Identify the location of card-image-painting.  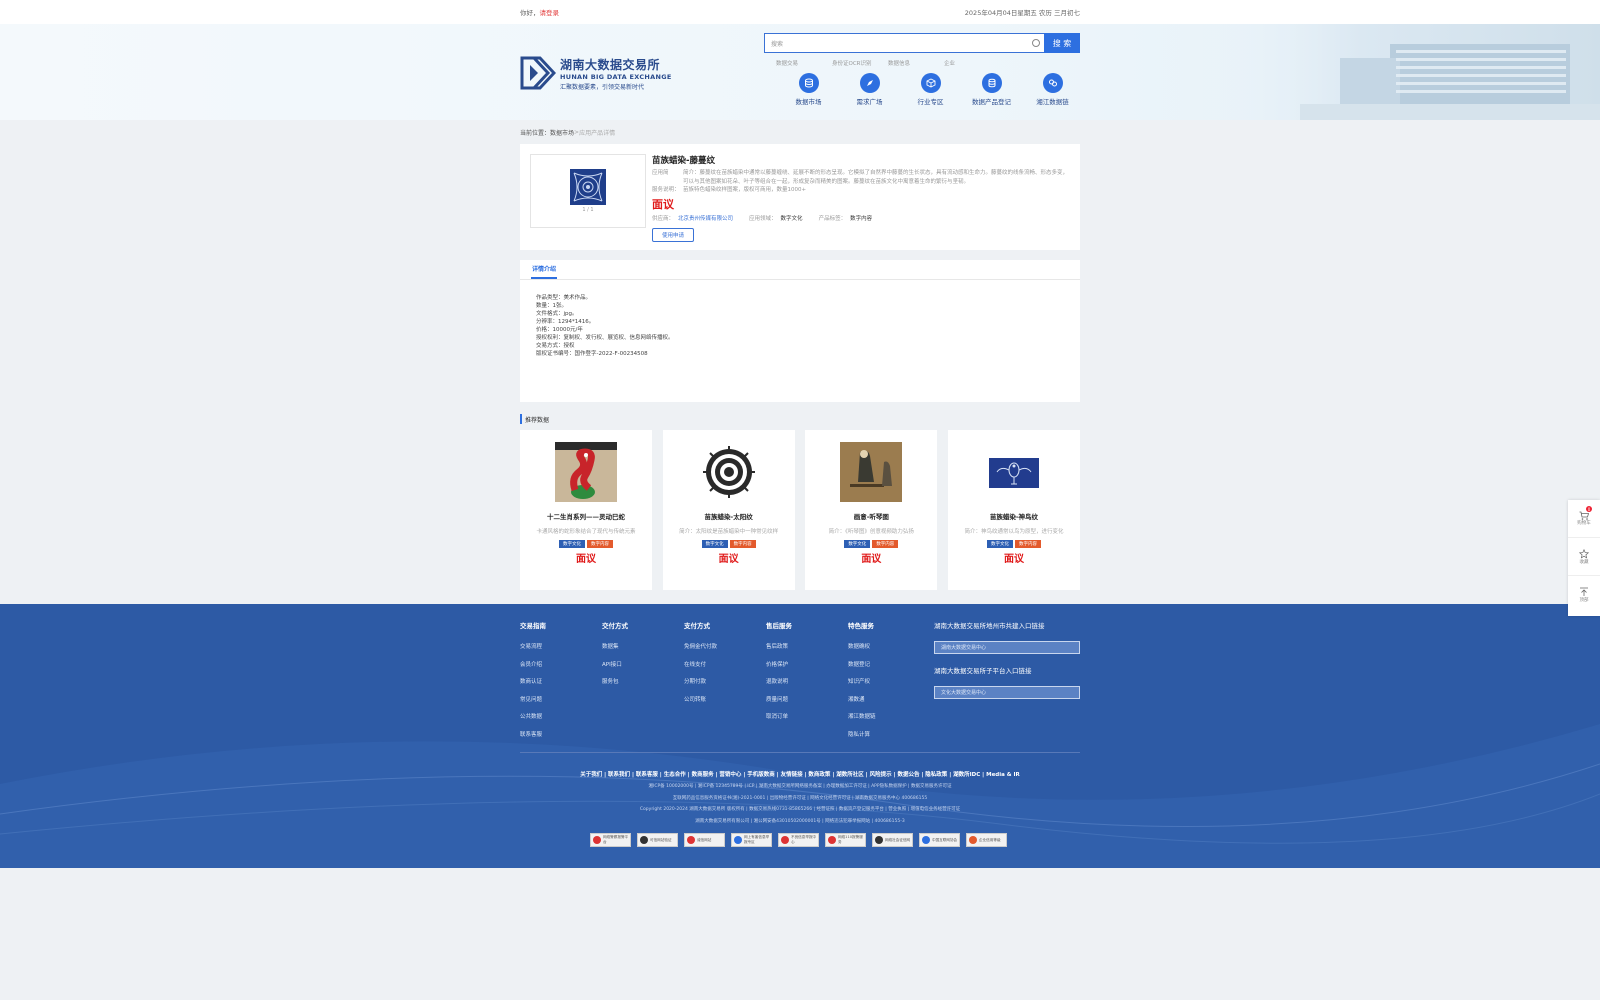
(871, 472).